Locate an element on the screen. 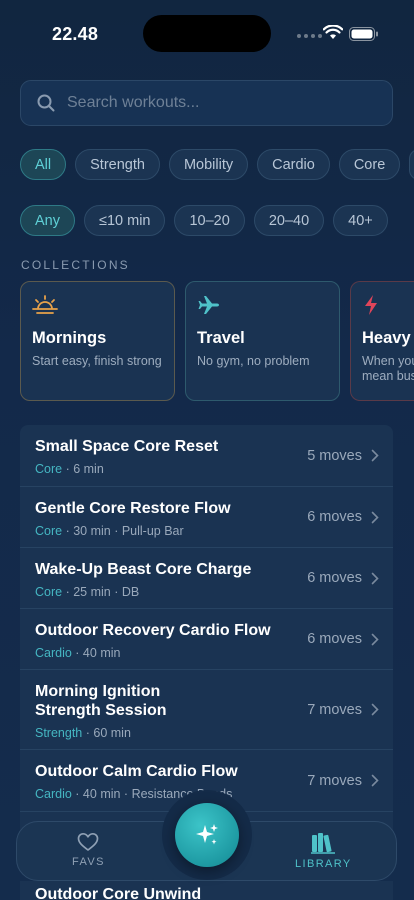 The width and height of the screenshot is (414, 900). cellular-signal-icon is located at coordinates (309, 36).